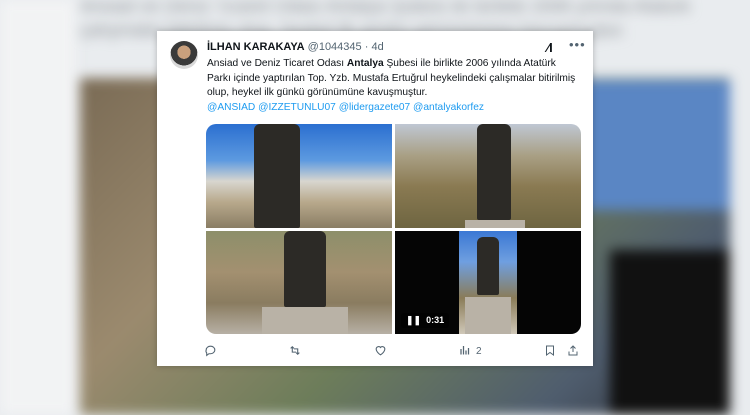  I want to click on mention-link: @antalyakorfez, so click(448, 107).